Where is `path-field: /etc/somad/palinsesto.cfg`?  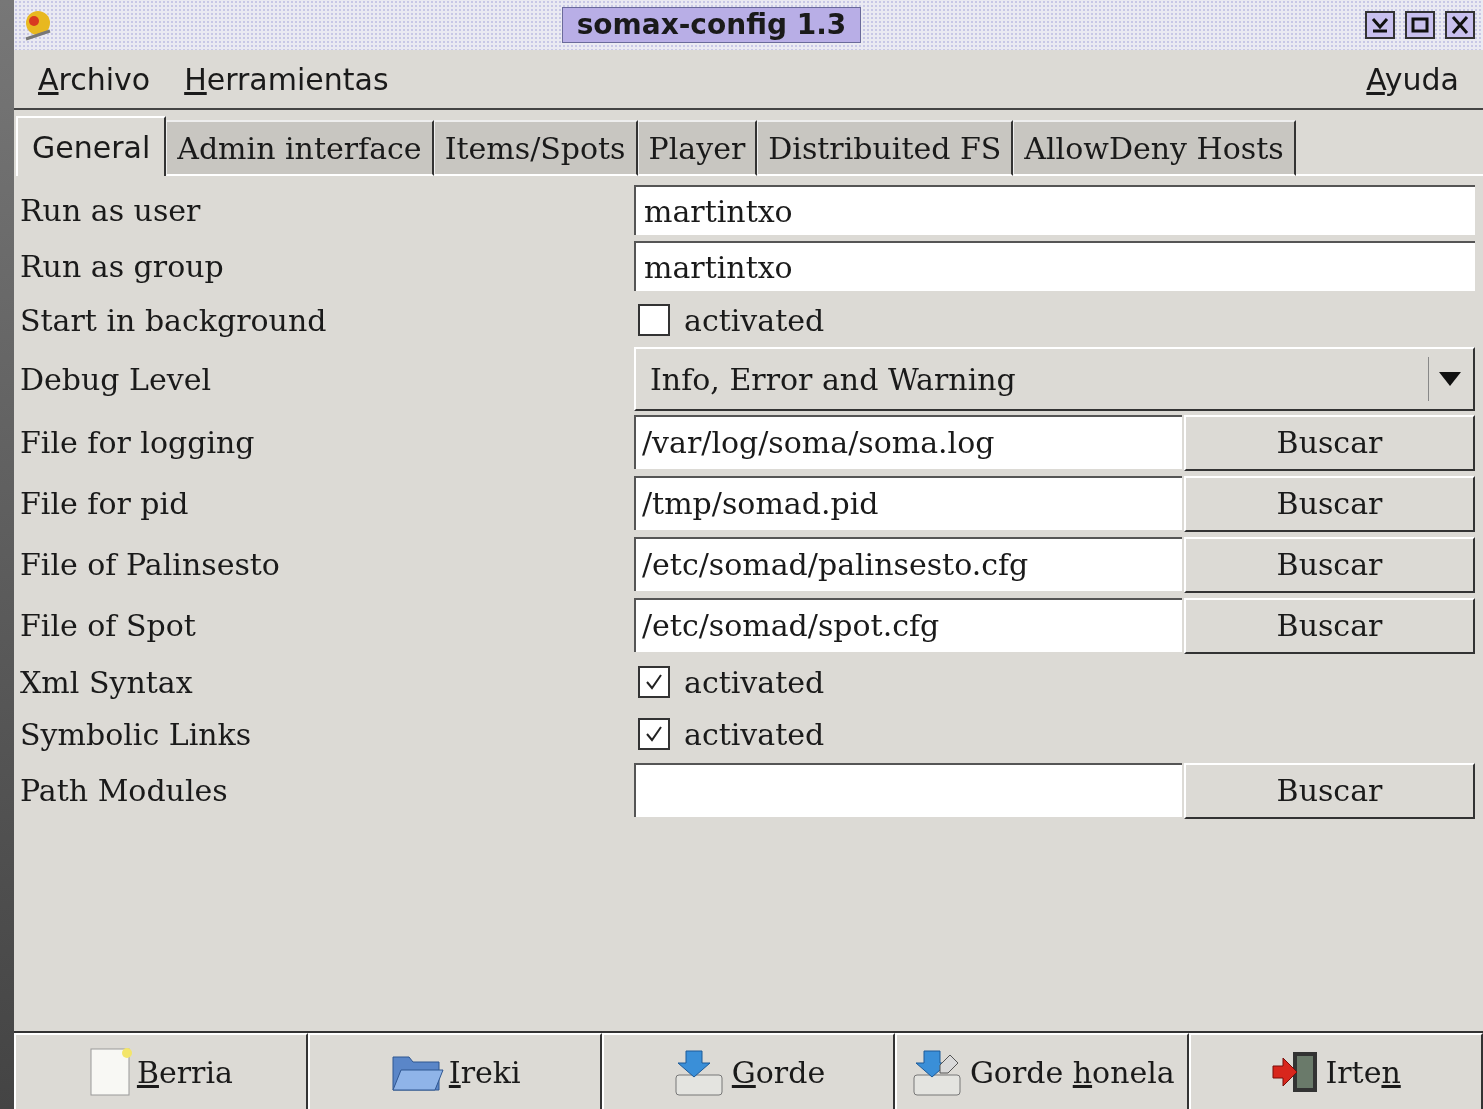
path-field: /etc/somad/palinsesto.cfg is located at coordinates (908, 563).